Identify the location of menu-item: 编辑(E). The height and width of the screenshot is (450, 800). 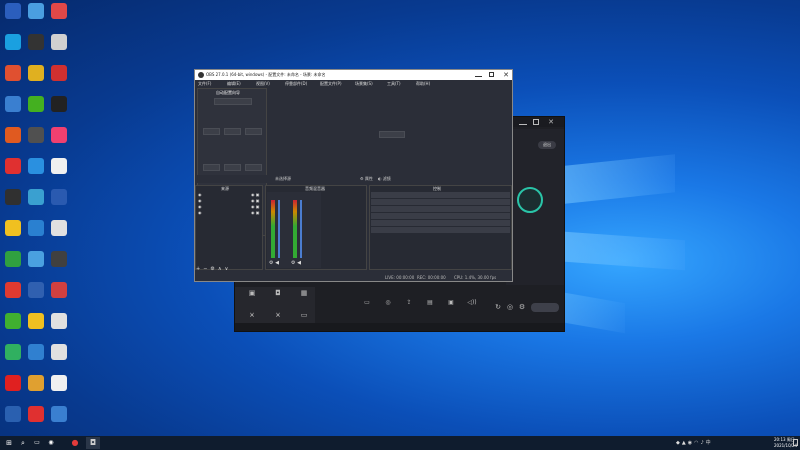
(234, 83).